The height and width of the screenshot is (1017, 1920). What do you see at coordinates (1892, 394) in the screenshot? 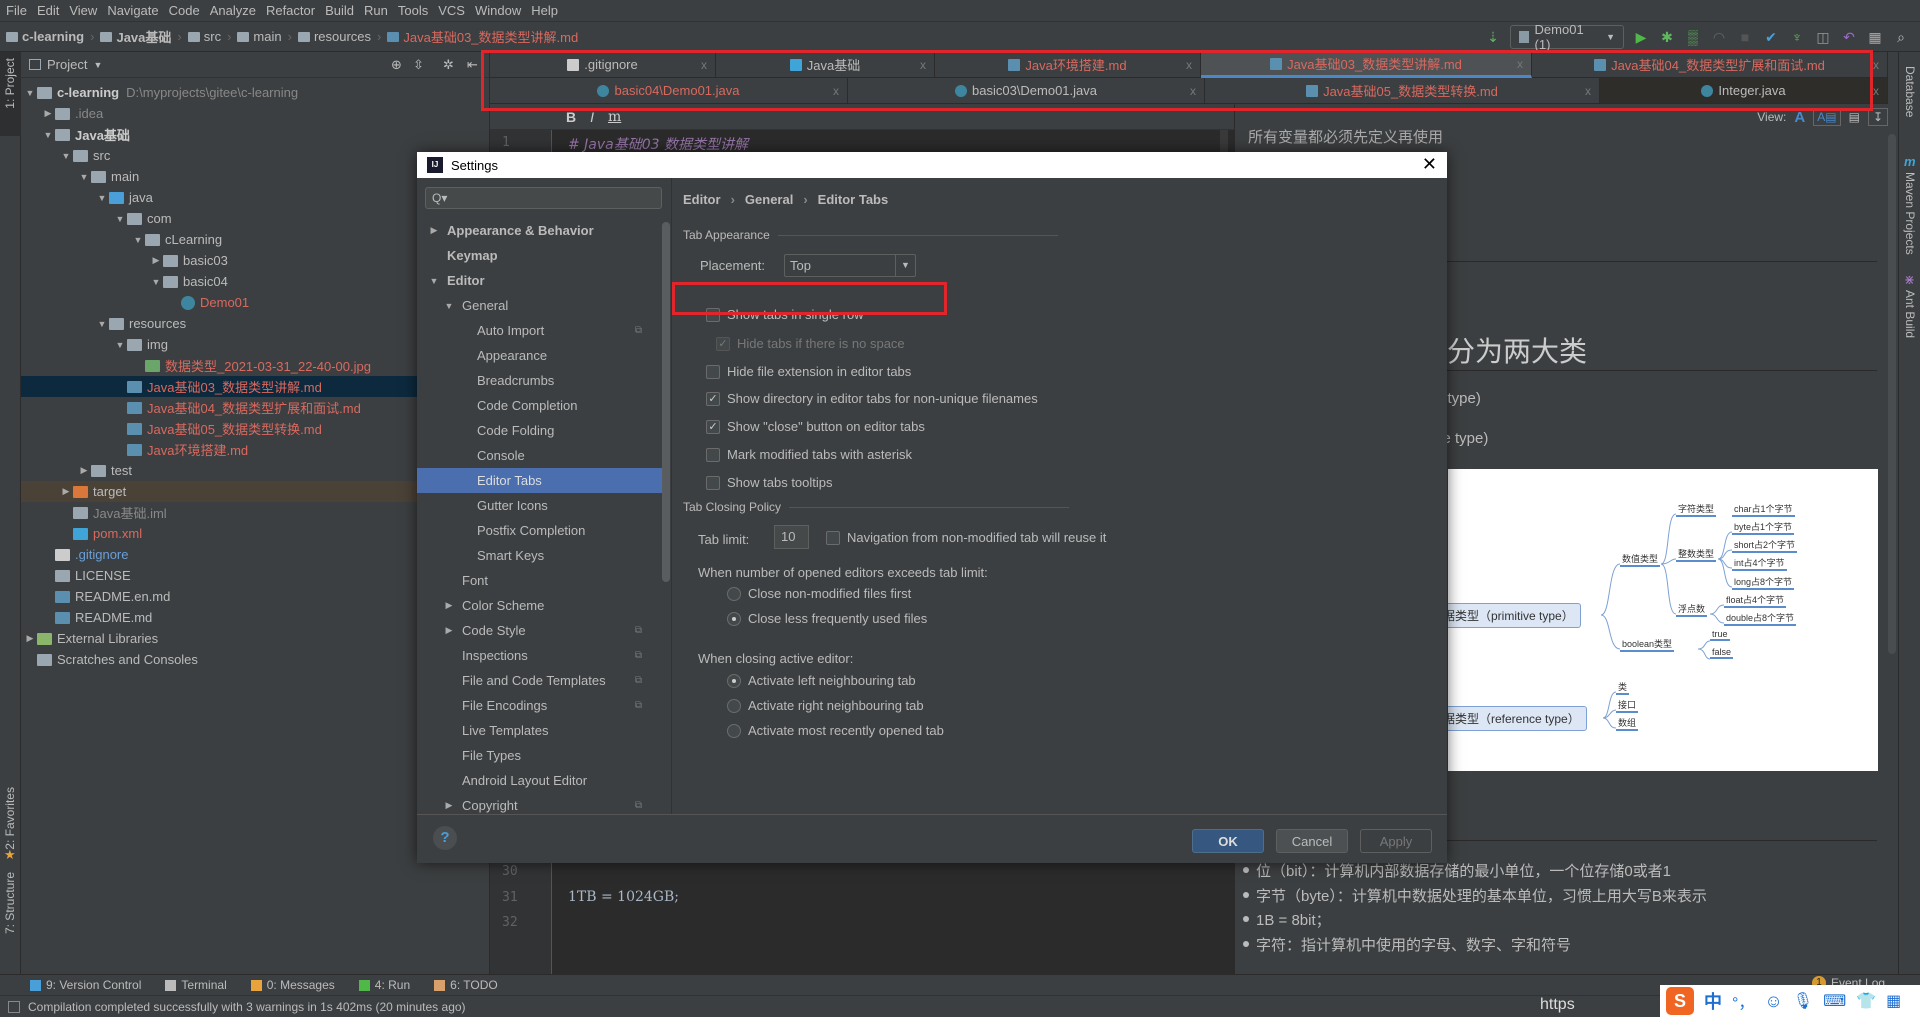
I see `preview-scrollbar` at bounding box center [1892, 394].